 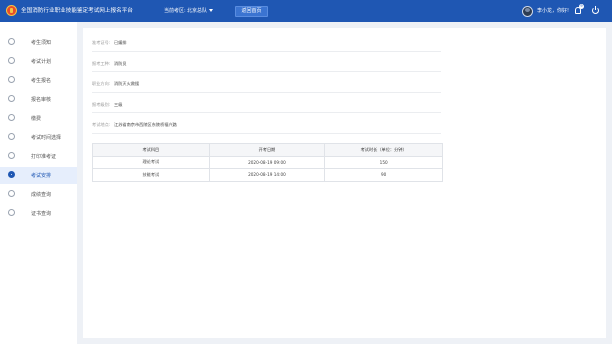 What do you see at coordinates (145, 124) in the screenshot?
I see `info-value: 江苏省南京市西陵区东陵桥福兴路` at bounding box center [145, 124].